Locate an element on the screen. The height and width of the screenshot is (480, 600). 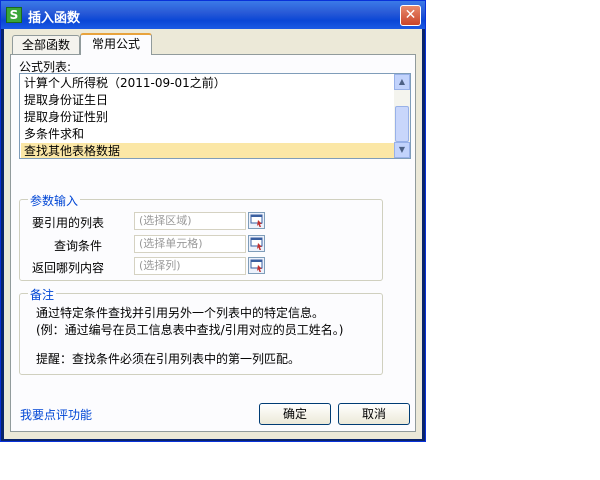
ok-button: 确定 is located at coordinates (295, 414).